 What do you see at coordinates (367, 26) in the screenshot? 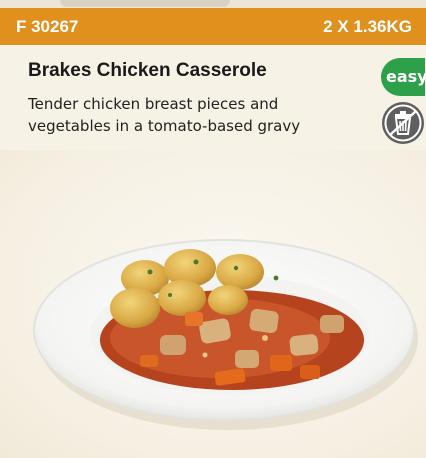
I see `pack-size: 2 X 1.36KG` at bounding box center [367, 26].